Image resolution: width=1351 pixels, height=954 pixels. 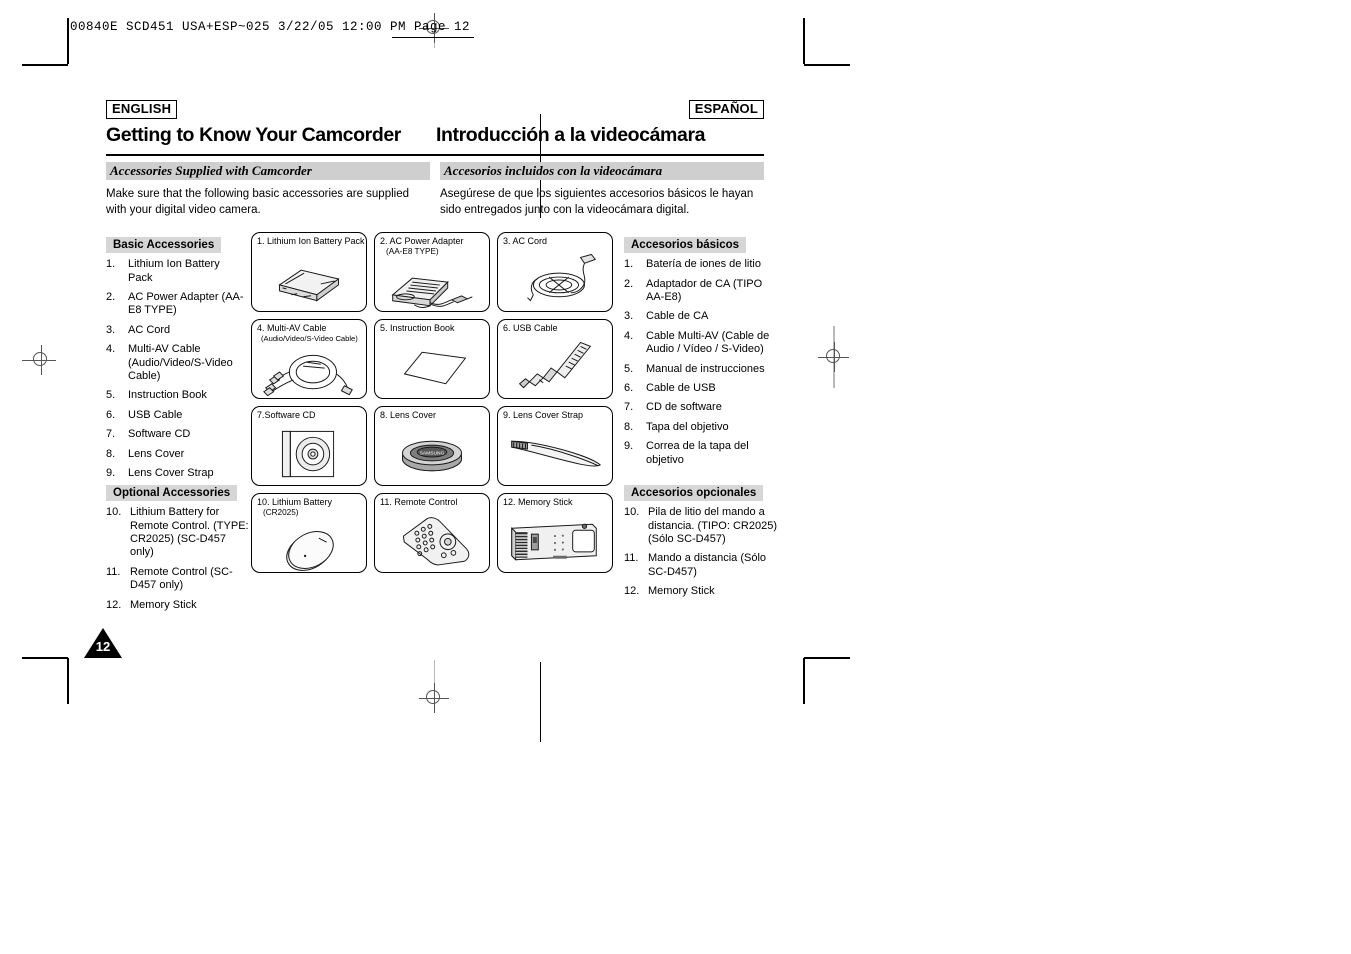 What do you see at coordinates (68, 41) in the screenshot?
I see `crop-mark-top-left-vertical` at bounding box center [68, 41].